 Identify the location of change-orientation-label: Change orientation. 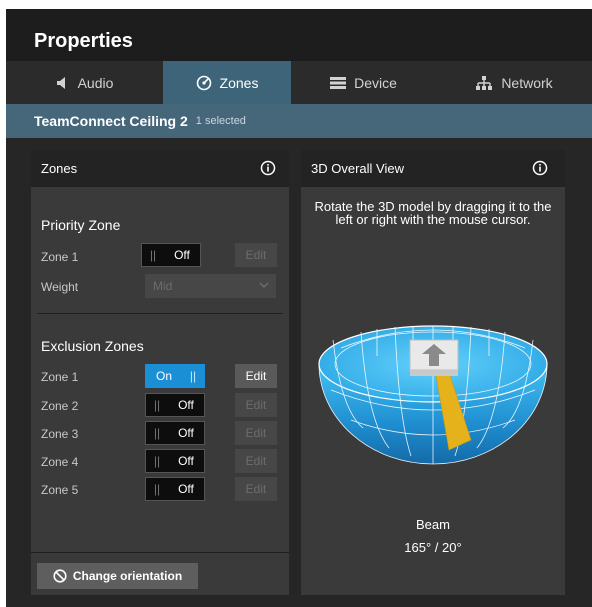
(127, 576).